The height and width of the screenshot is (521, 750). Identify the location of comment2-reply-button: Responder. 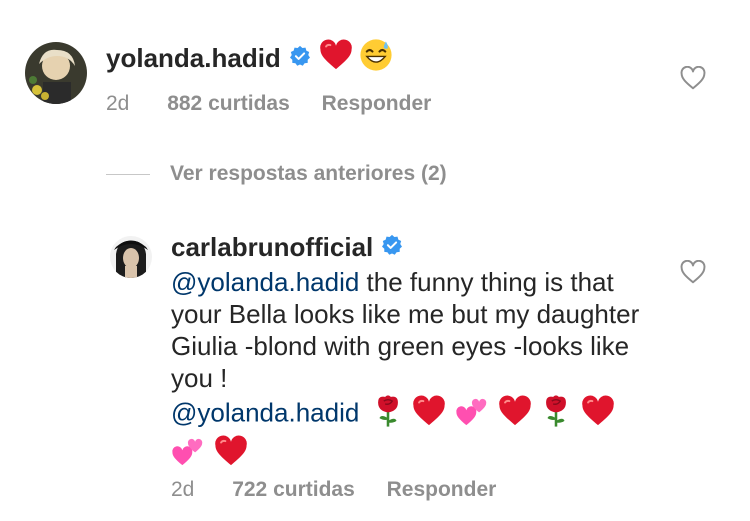
(442, 489).